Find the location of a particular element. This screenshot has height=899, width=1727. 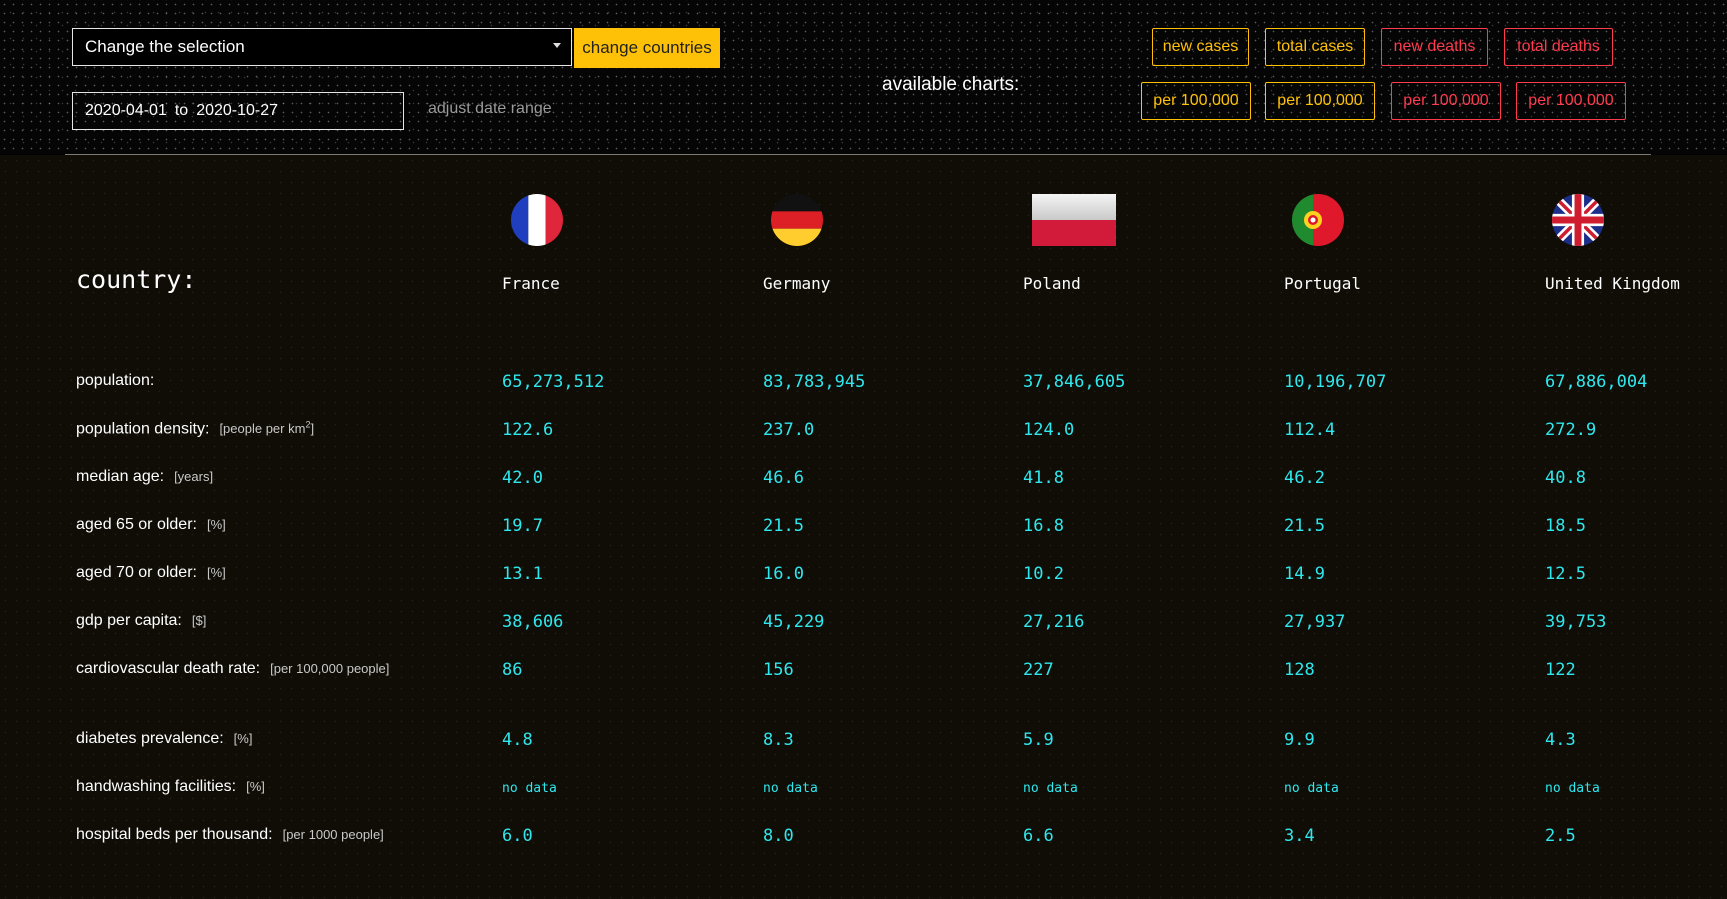

table-cell: 27,937 is located at coordinates (1315, 622).